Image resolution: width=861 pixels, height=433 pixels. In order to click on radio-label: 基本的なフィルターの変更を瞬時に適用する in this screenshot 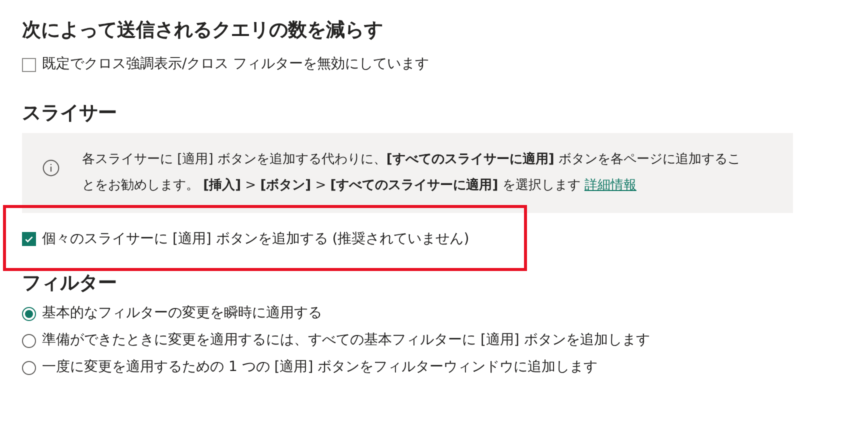, I will do `click(182, 313)`.